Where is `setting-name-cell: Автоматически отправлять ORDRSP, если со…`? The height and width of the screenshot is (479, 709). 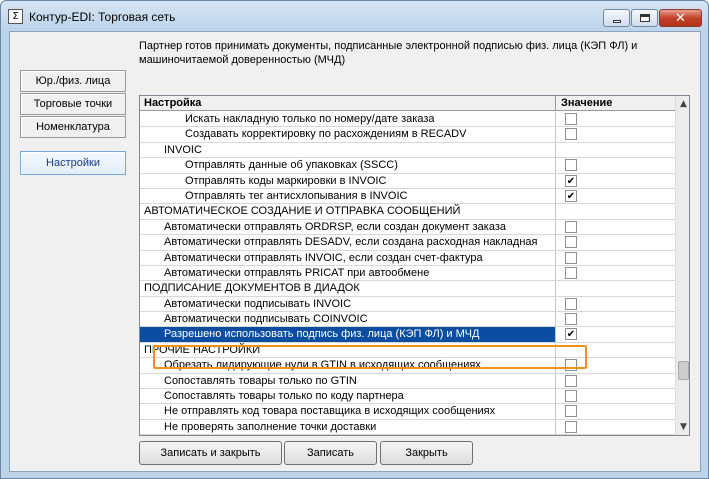
setting-name-cell: Автоматически отправлять ORDRSP, если со… is located at coordinates (348, 227).